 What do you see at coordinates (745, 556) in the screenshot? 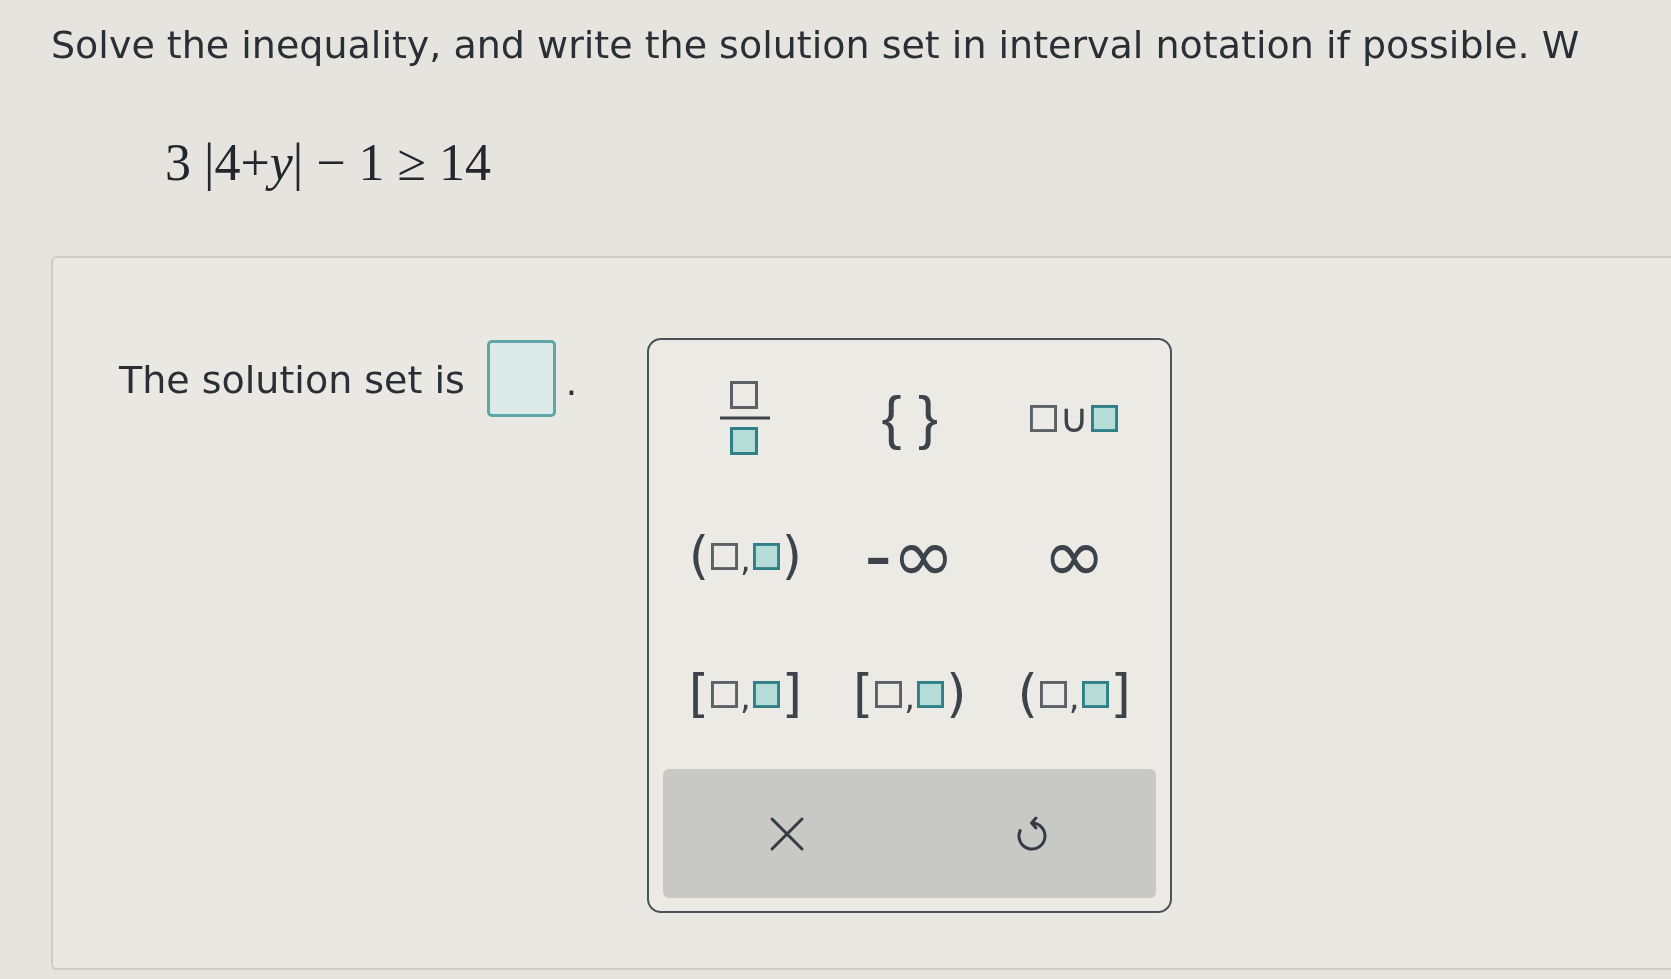
I see `interval-key: ( , )` at bounding box center [745, 556].